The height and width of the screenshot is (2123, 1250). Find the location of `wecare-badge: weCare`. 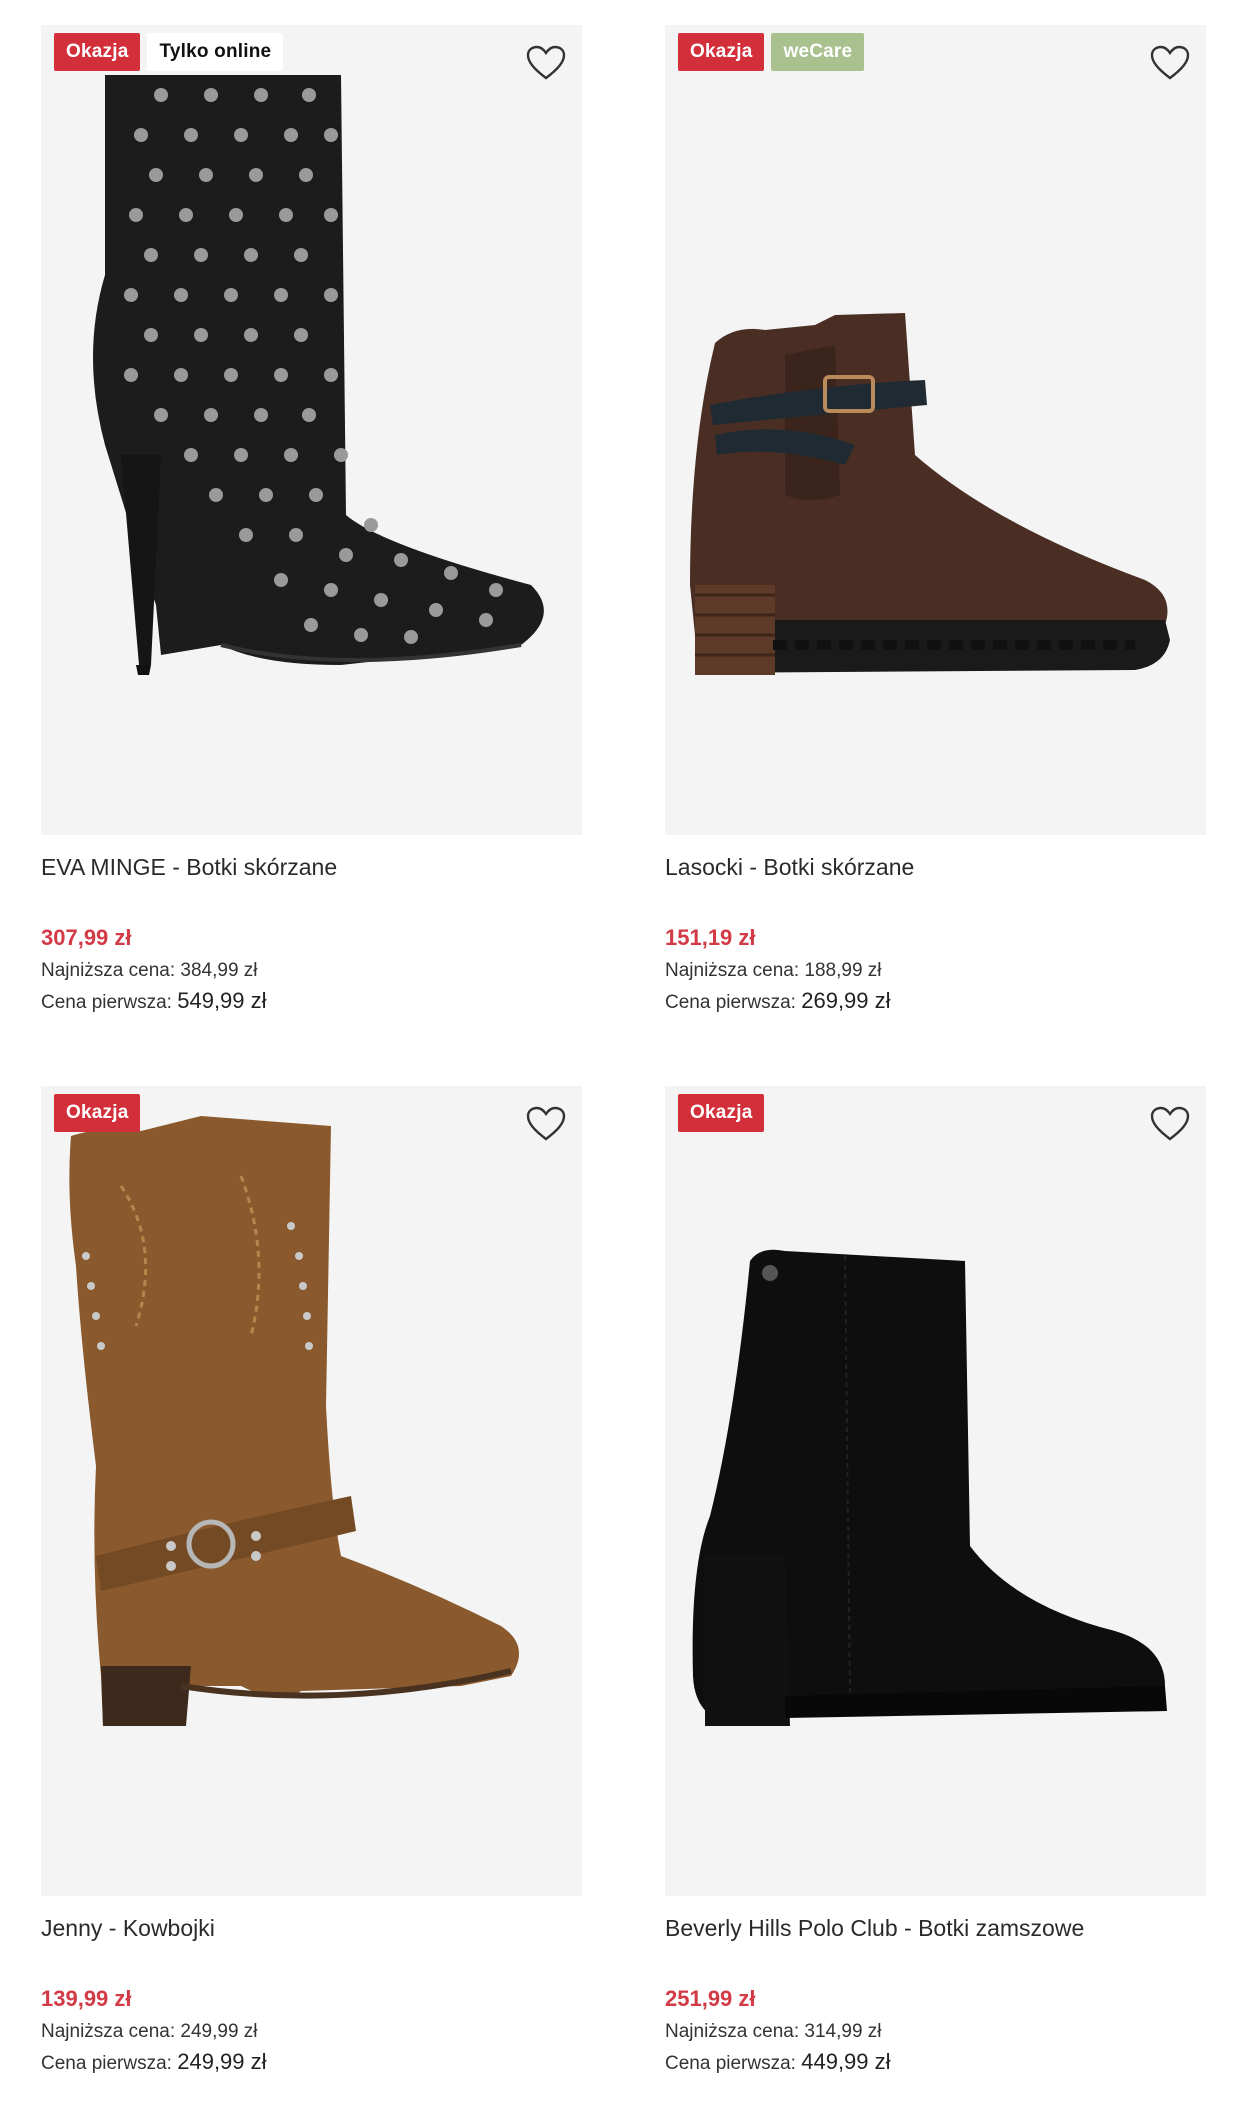

wecare-badge: weCare is located at coordinates (818, 52).